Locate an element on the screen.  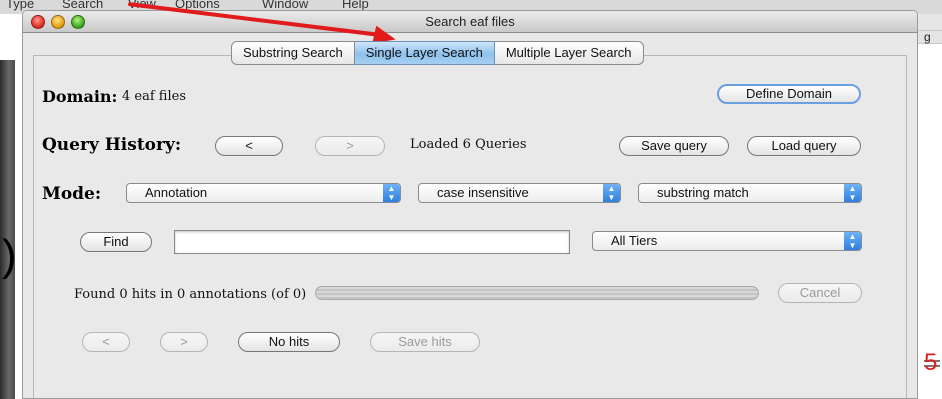
search-input is located at coordinates (372, 242).